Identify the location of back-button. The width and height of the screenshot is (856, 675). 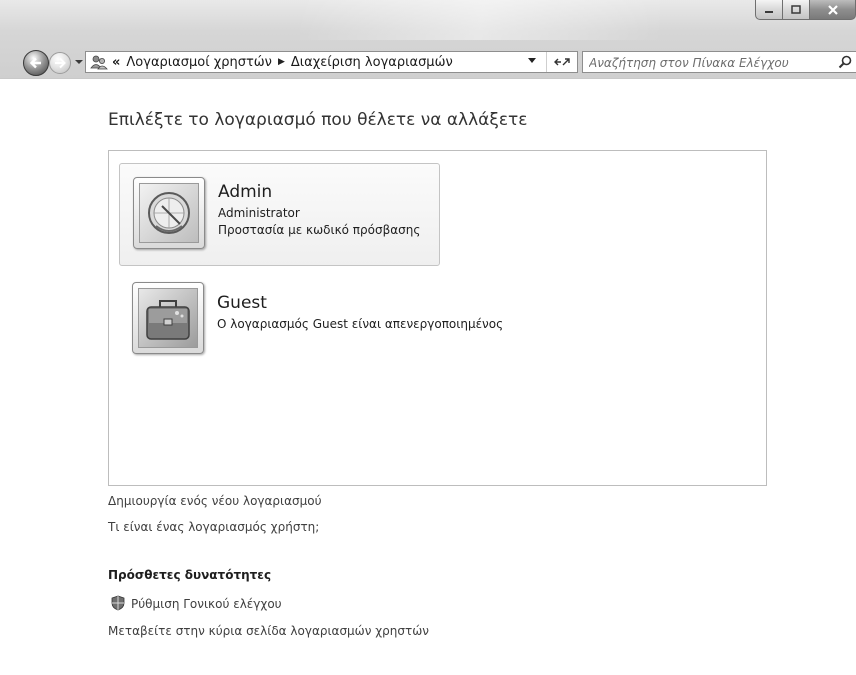
(36, 63).